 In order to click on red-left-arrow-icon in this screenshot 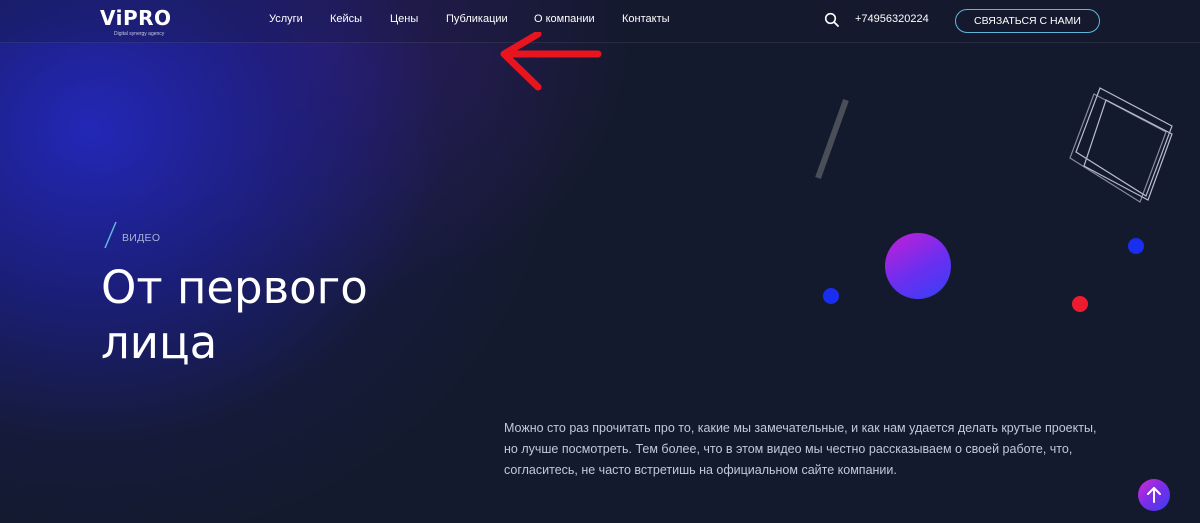, I will do `click(550, 62)`.